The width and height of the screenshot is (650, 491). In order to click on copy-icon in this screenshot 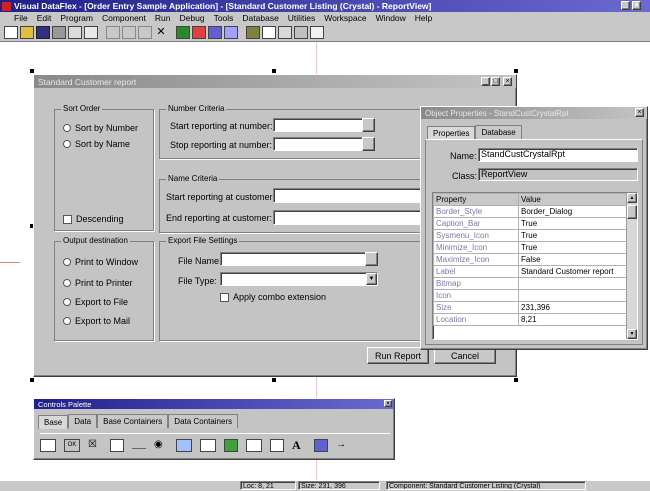, I will do `click(129, 32)`.